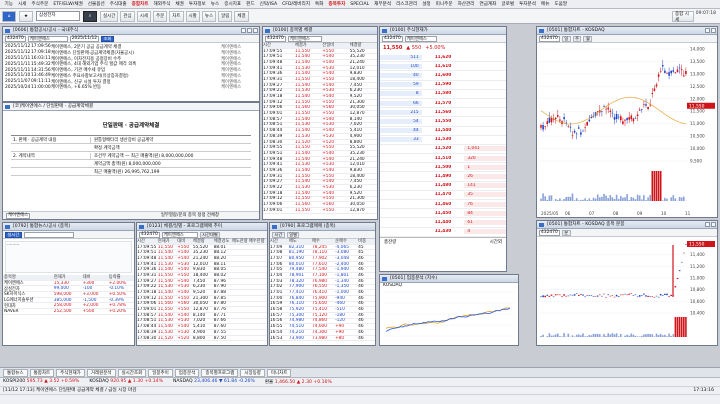 The height and width of the screenshot is (404, 720). What do you see at coordinates (298, 382) in the screenshot?
I see `index-ticker-item: 환율 1,466.50 ▲ 2.30 +0.16%` at bounding box center [298, 382].